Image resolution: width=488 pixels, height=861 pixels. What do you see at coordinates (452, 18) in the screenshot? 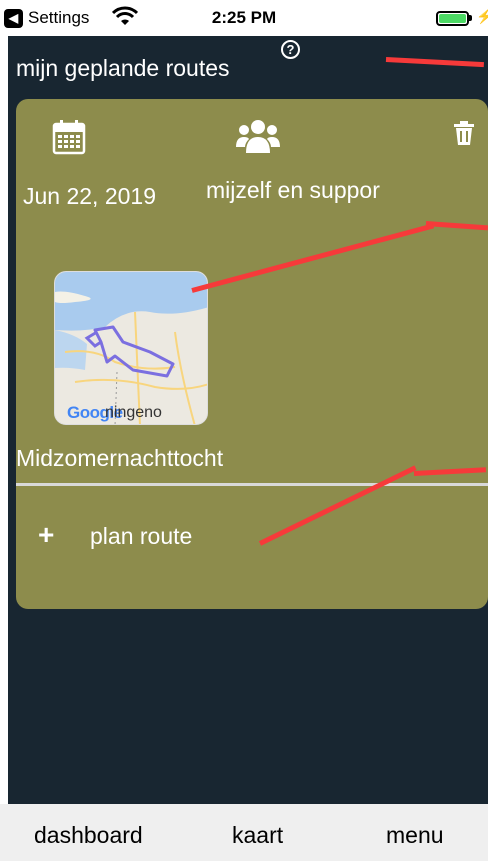
I see `battery-icon` at bounding box center [452, 18].